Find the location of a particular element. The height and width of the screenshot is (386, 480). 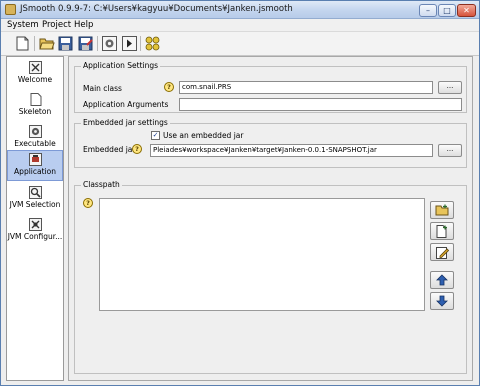

close-button: ✕ is located at coordinates (466, 10).